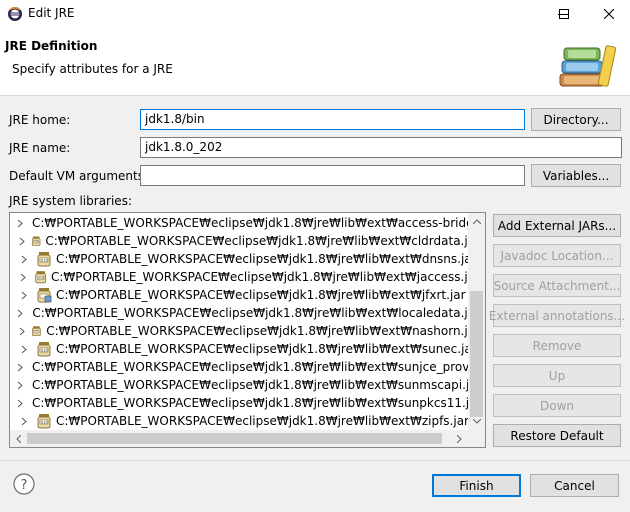 The image size is (630, 512). What do you see at coordinates (234, 438) in the screenshot?
I see `horizontal-scroll-thumb` at bounding box center [234, 438].